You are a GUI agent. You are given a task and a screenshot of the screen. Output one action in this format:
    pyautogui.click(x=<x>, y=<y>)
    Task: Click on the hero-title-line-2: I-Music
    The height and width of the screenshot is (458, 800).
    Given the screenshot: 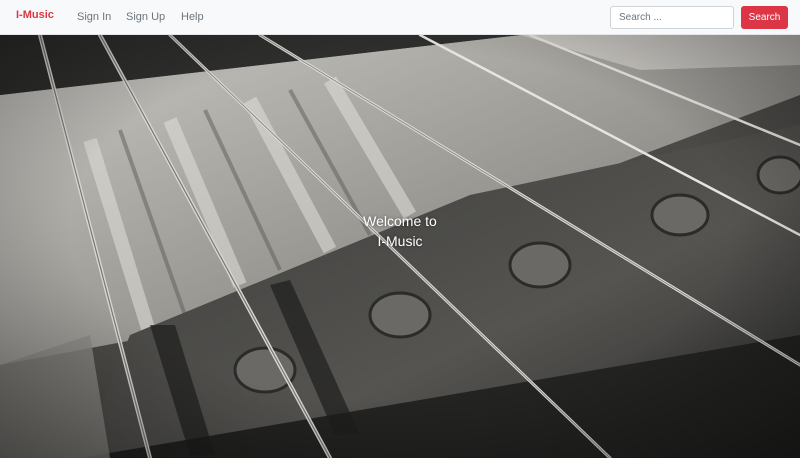 What is the action you would take?
    pyautogui.click(x=400, y=241)
    